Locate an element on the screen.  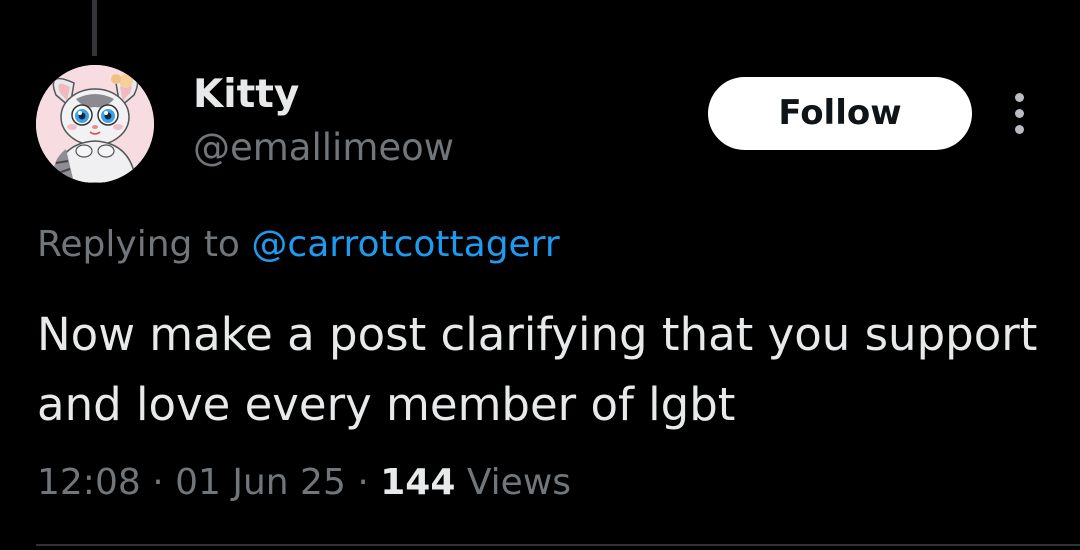
views-label: Views is located at coordinates (519, 482).